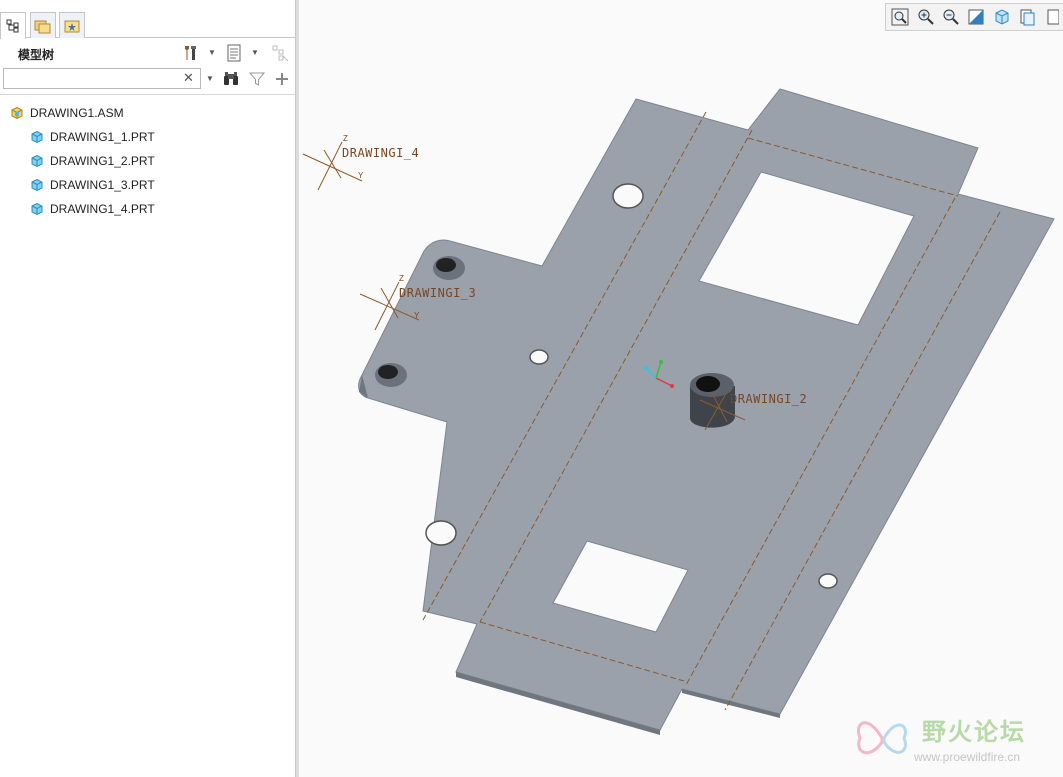 Image resolution: width=1063 pixels, height=777 pixels. I want to click on refit-icon, so click(900, 17).